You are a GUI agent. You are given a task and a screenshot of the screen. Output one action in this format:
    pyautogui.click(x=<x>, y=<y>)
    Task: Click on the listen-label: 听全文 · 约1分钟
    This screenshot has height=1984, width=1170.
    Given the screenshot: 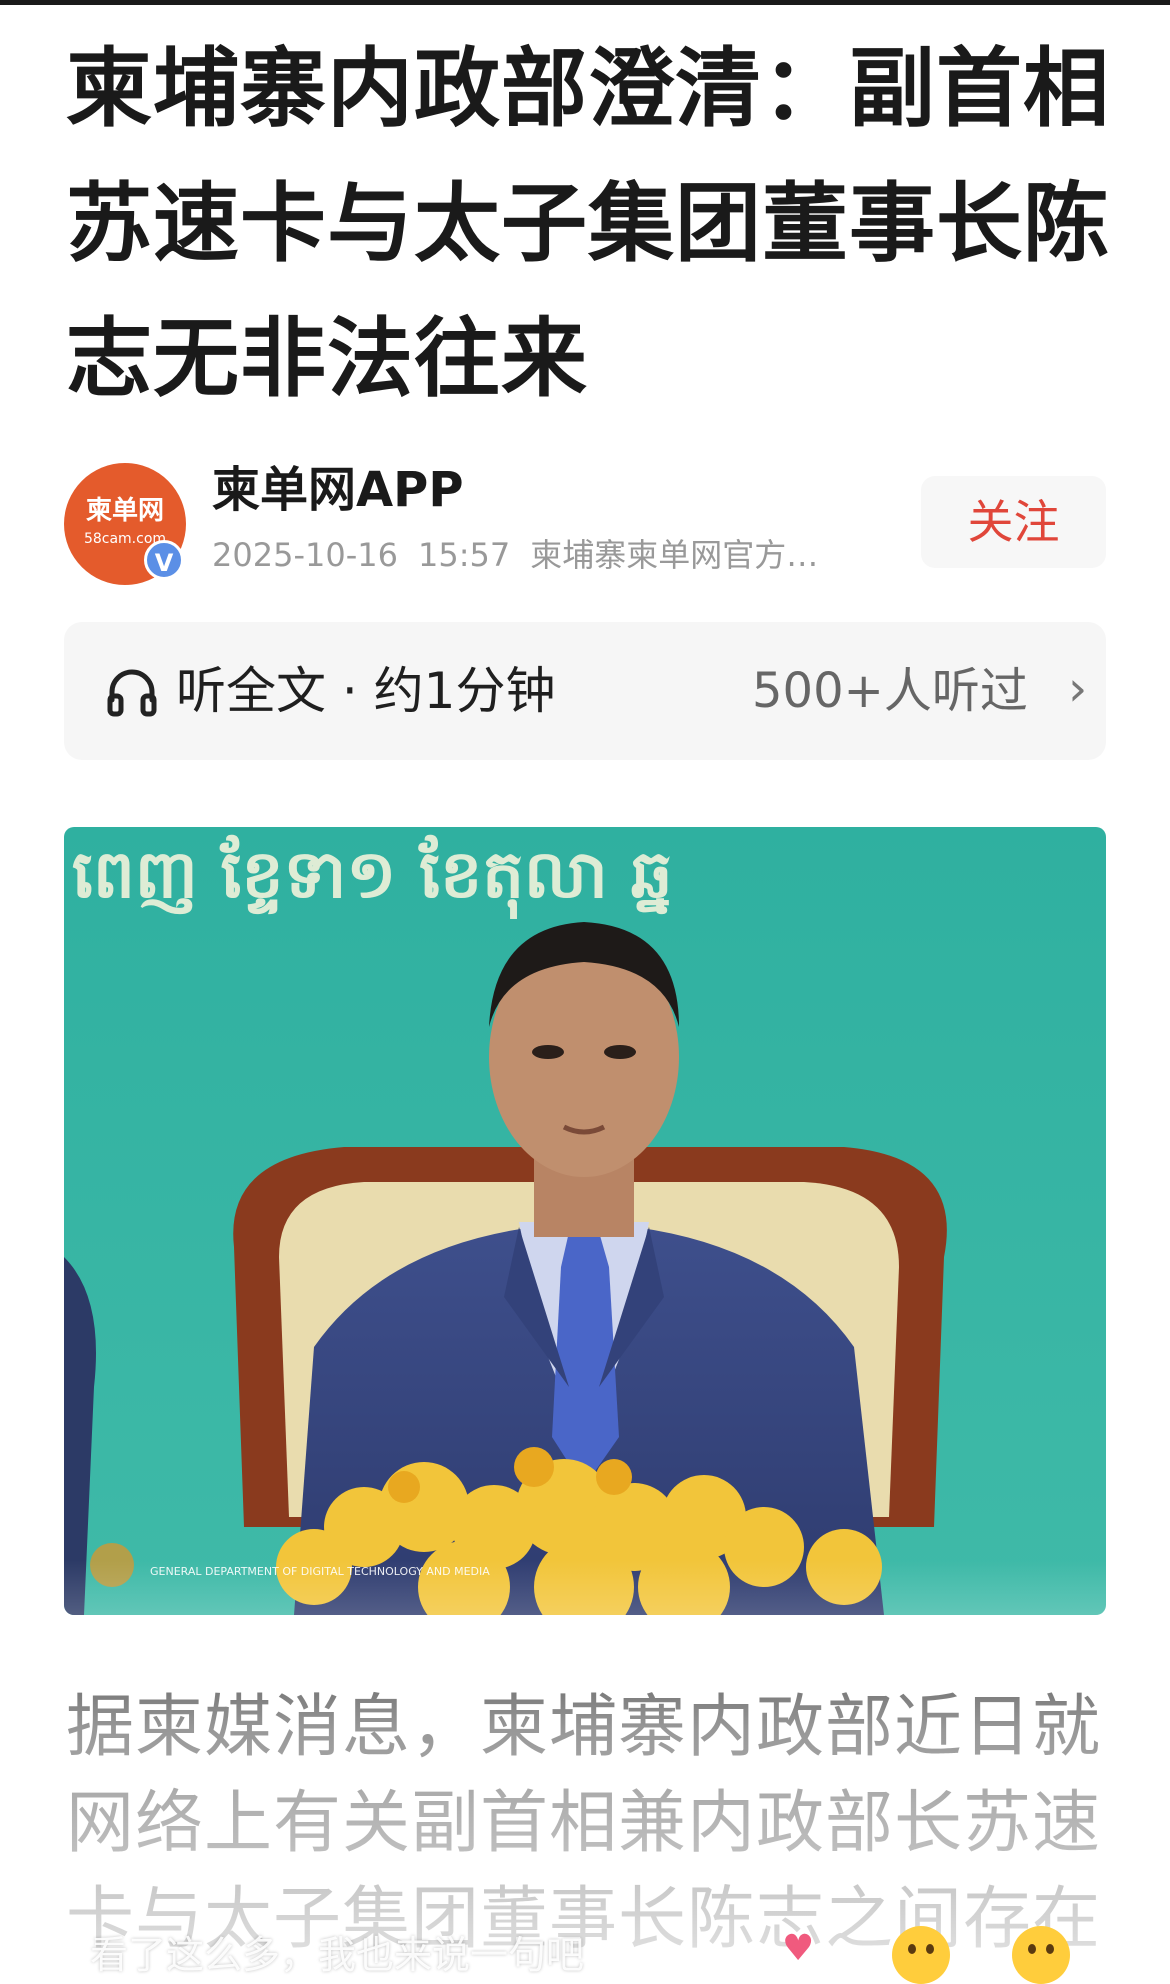 What is the action you would take?
    pyautogui.click(x=366, y=691)
    